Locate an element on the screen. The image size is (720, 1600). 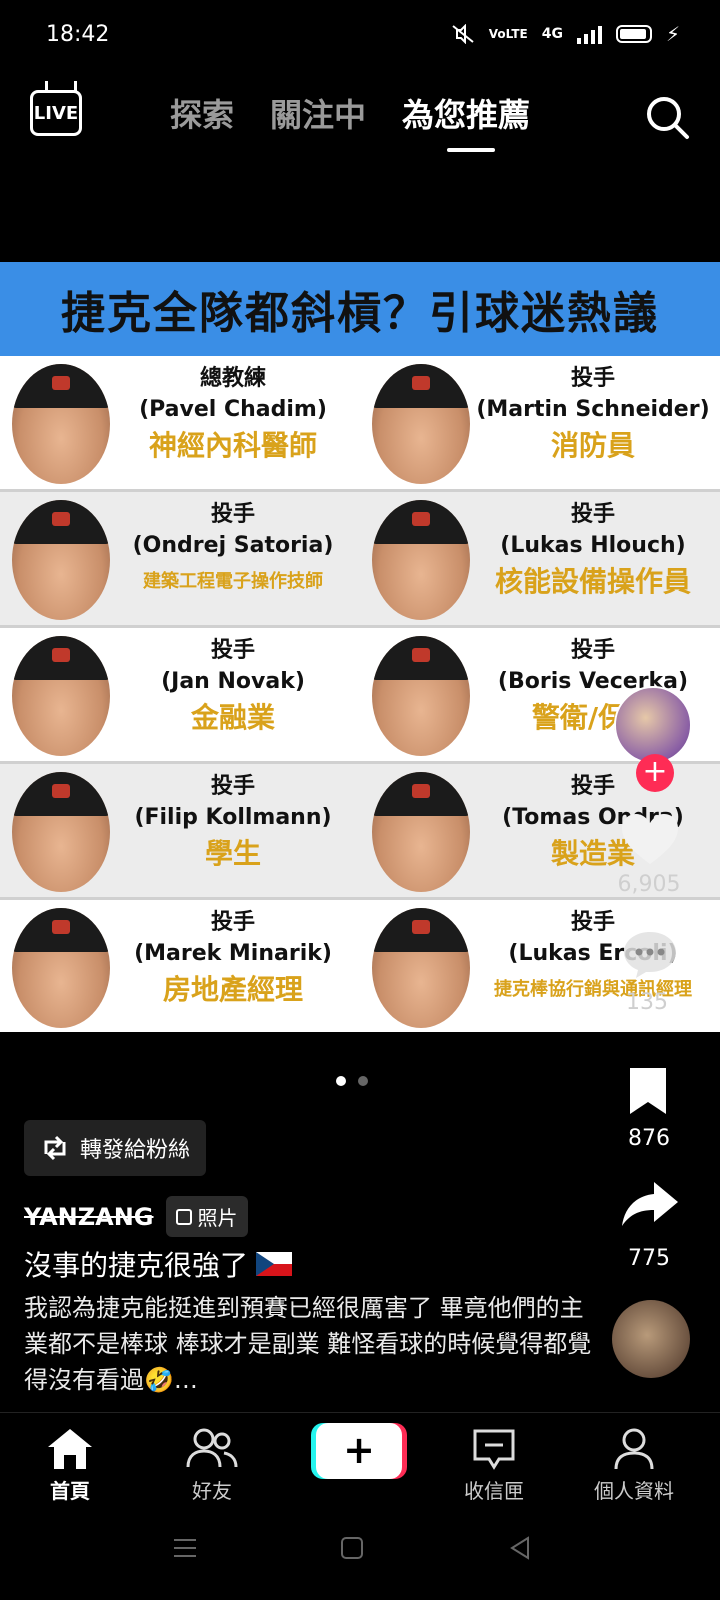
player-job: 建築工程電子操作技師 is located at coordinates (233, 581).